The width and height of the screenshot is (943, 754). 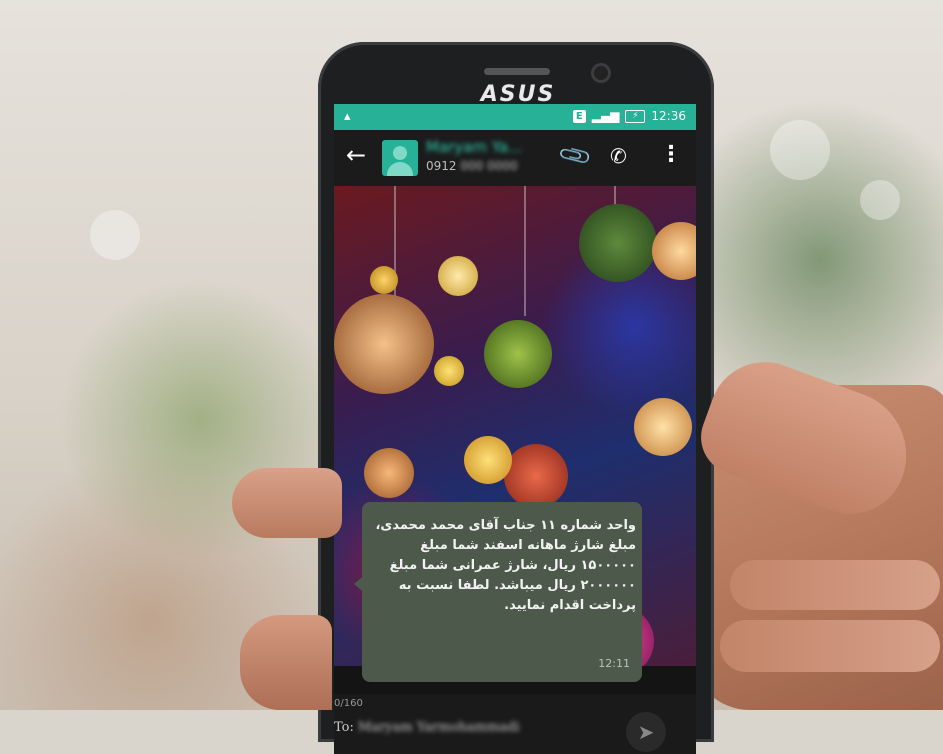 I want to click on paperclip-icon: 📎, so click(x=575, y=156).